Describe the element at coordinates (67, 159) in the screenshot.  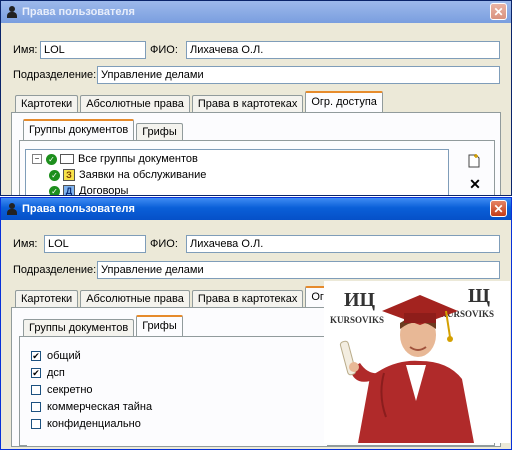
I see `folder-icon` at that location.